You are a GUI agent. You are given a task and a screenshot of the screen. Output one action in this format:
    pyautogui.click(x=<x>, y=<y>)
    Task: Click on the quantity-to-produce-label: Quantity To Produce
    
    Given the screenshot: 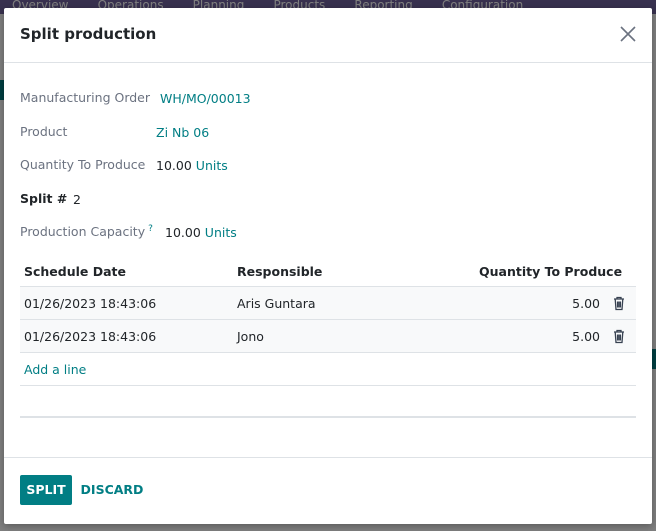 What is the action you would take?
    pyautogui.click(x=83, y=164)
    